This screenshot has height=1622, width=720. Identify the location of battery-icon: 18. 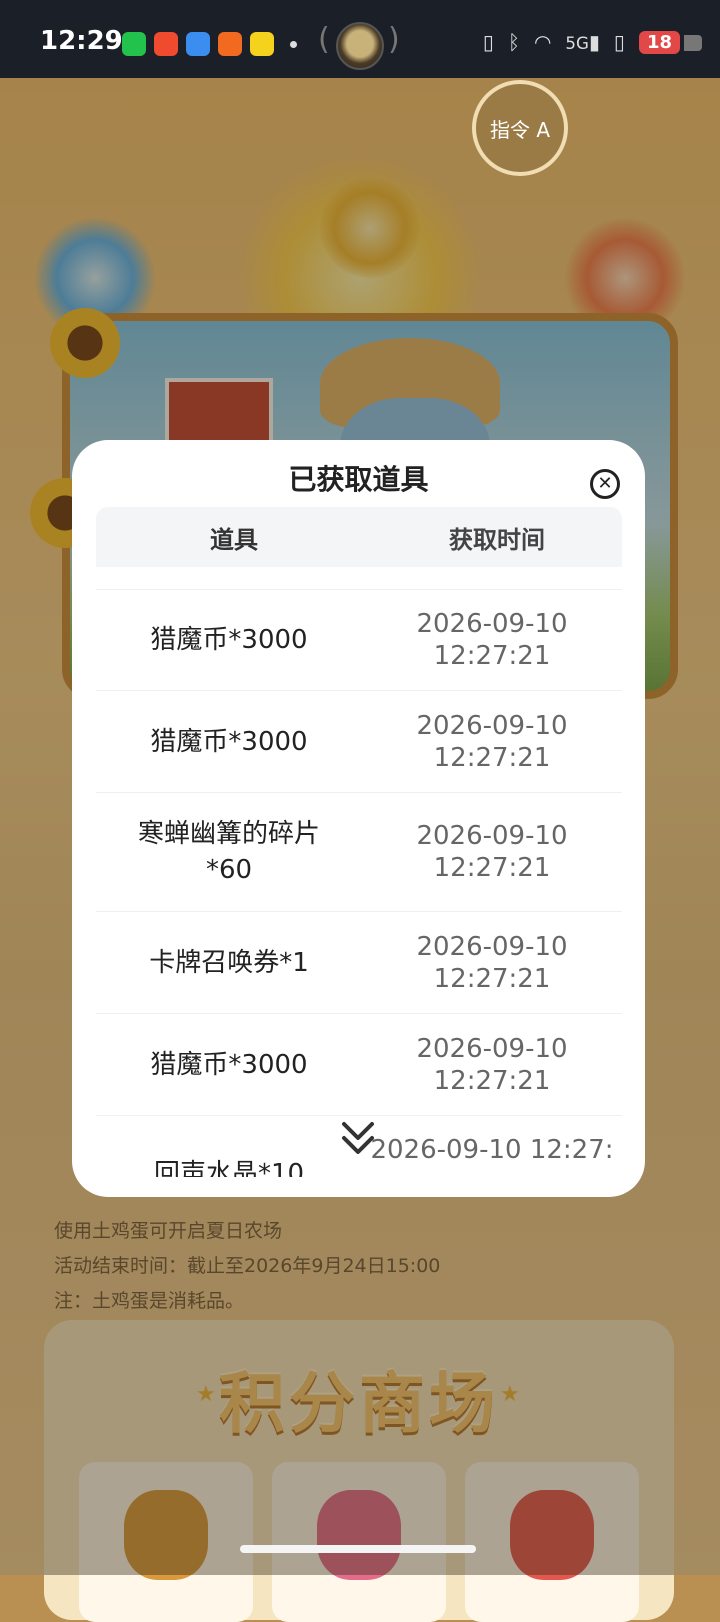
(670, 42).